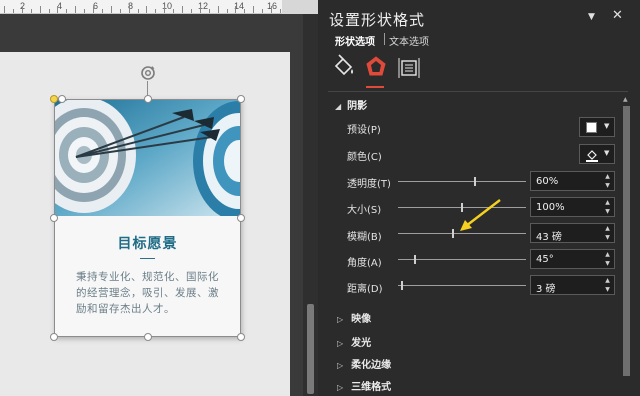 This screenshot has height=396, width=640. I want to click on transparency-slider, so click(462, 181).